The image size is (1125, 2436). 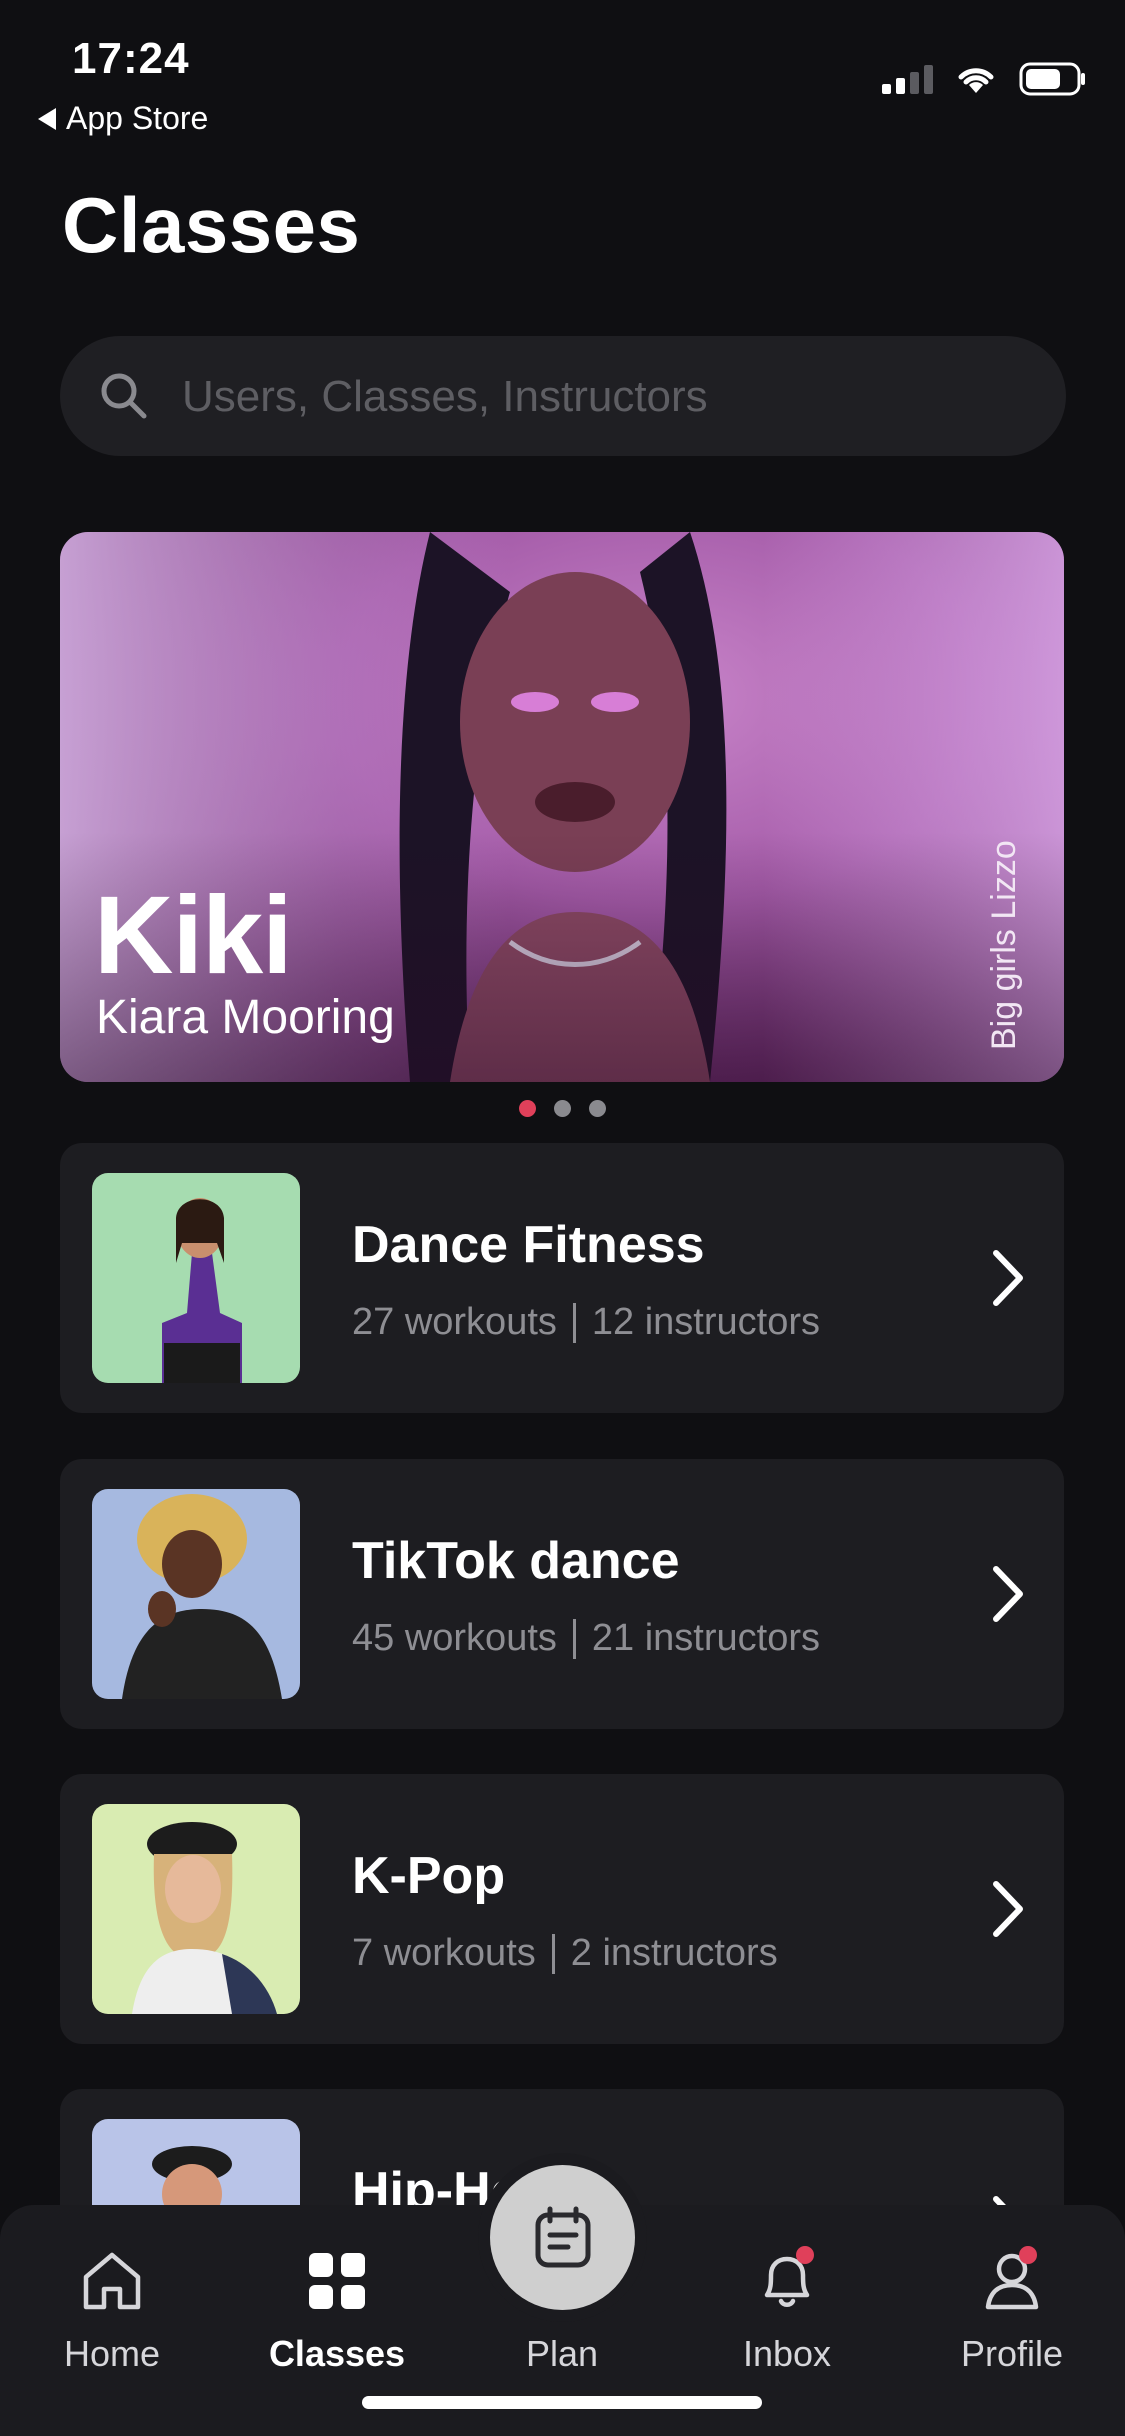 What do you see at coordinates (789, 2276) in the screenshot?
I see `bell-icon` at bounding box center [789, 2276].